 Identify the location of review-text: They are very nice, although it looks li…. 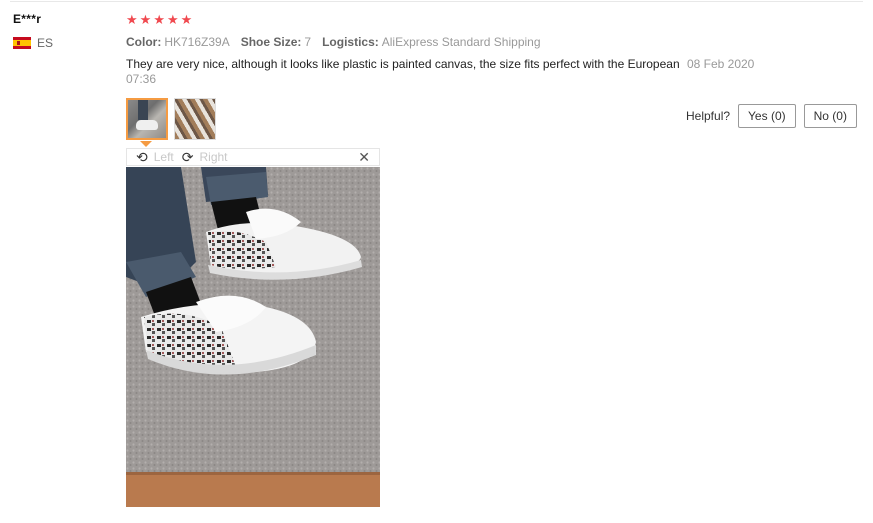
(403, 64).